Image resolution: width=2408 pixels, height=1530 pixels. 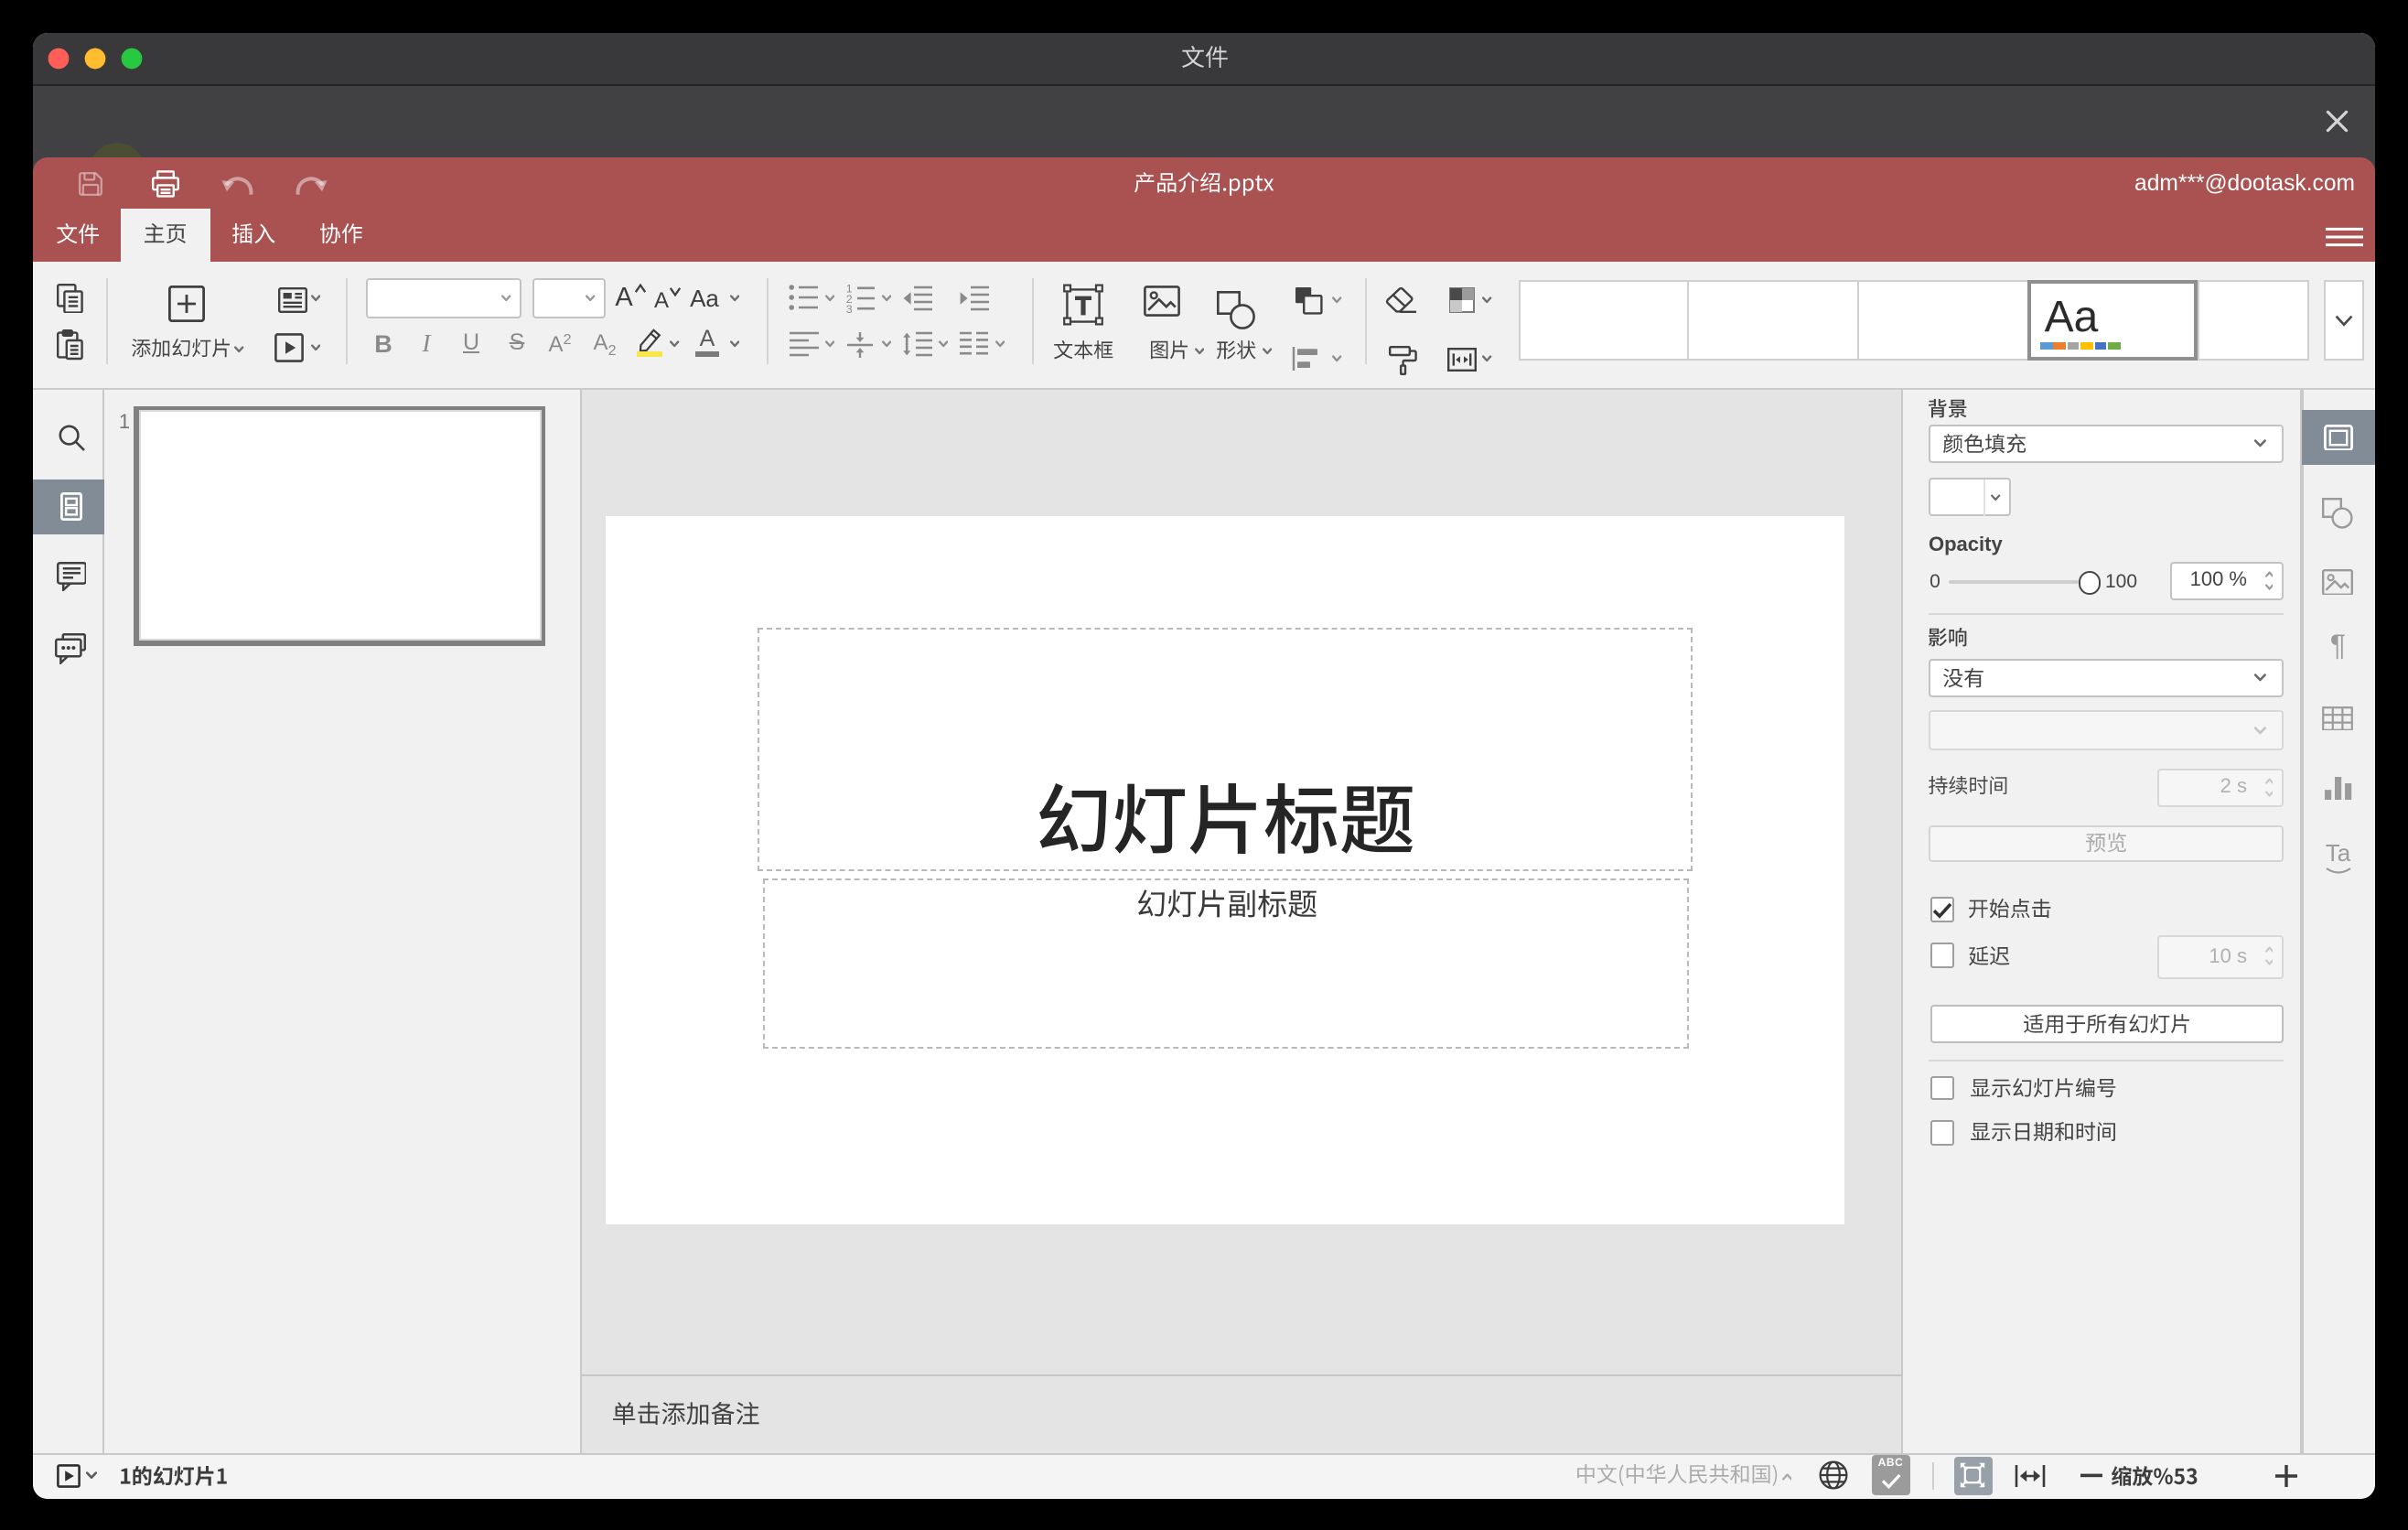 What do you see at coordinates (849, 307) in the screenshot?
I see `svg-text: 3` at bounding box center [849, 307].